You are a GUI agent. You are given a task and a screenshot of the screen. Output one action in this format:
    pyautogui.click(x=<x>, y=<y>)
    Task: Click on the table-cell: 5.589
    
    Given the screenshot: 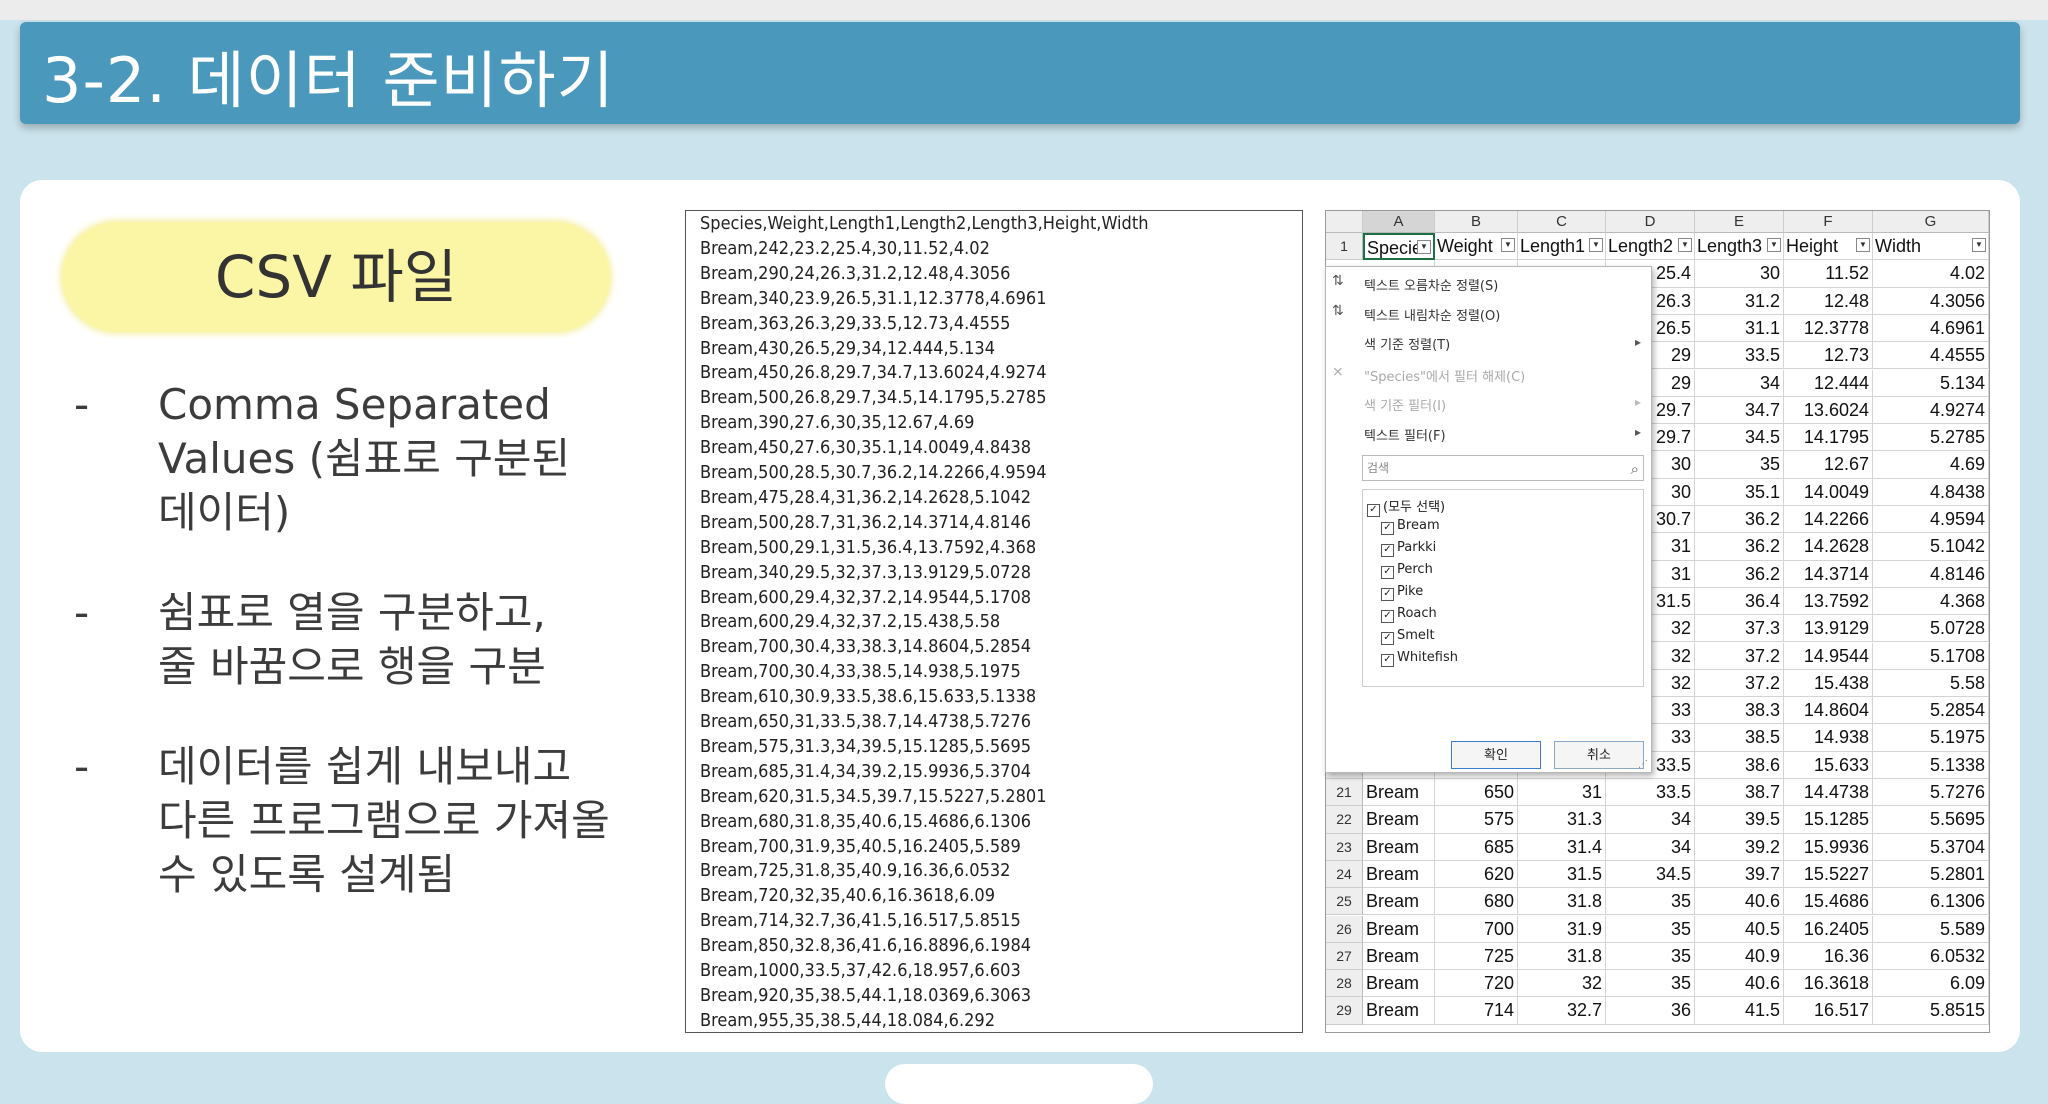 What is the action you would take?
    pyautogui.click(x=1931, y=929)
    